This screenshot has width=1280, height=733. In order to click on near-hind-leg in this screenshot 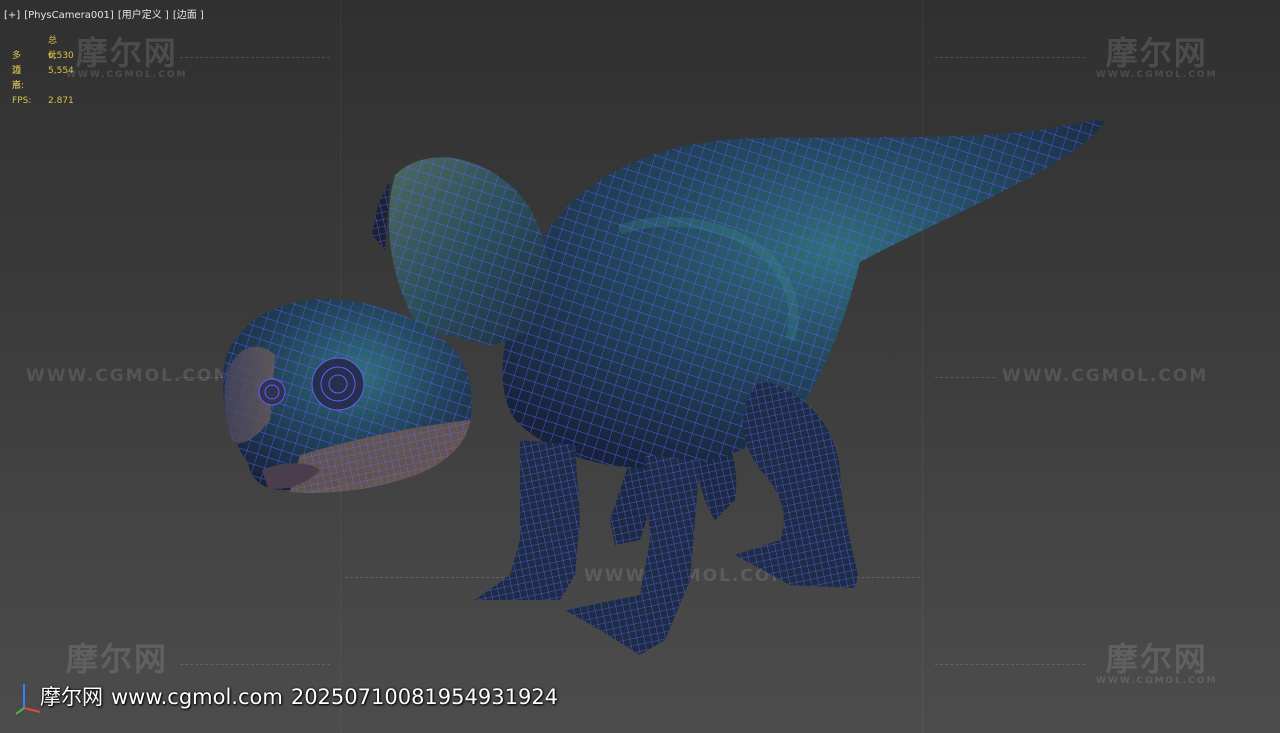, I will do `click(796, 484)`.